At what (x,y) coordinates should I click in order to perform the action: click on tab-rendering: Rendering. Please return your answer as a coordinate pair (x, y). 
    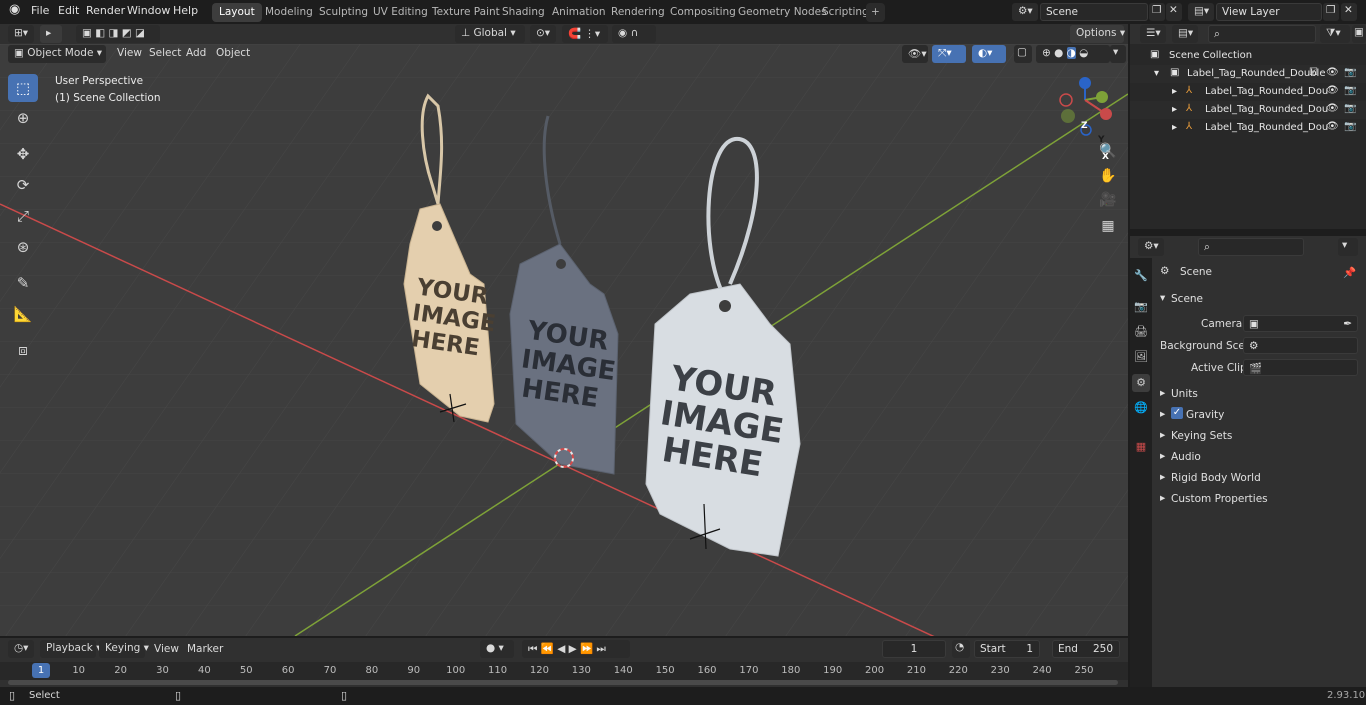
    Looking at the image, I should click on (638, 12).